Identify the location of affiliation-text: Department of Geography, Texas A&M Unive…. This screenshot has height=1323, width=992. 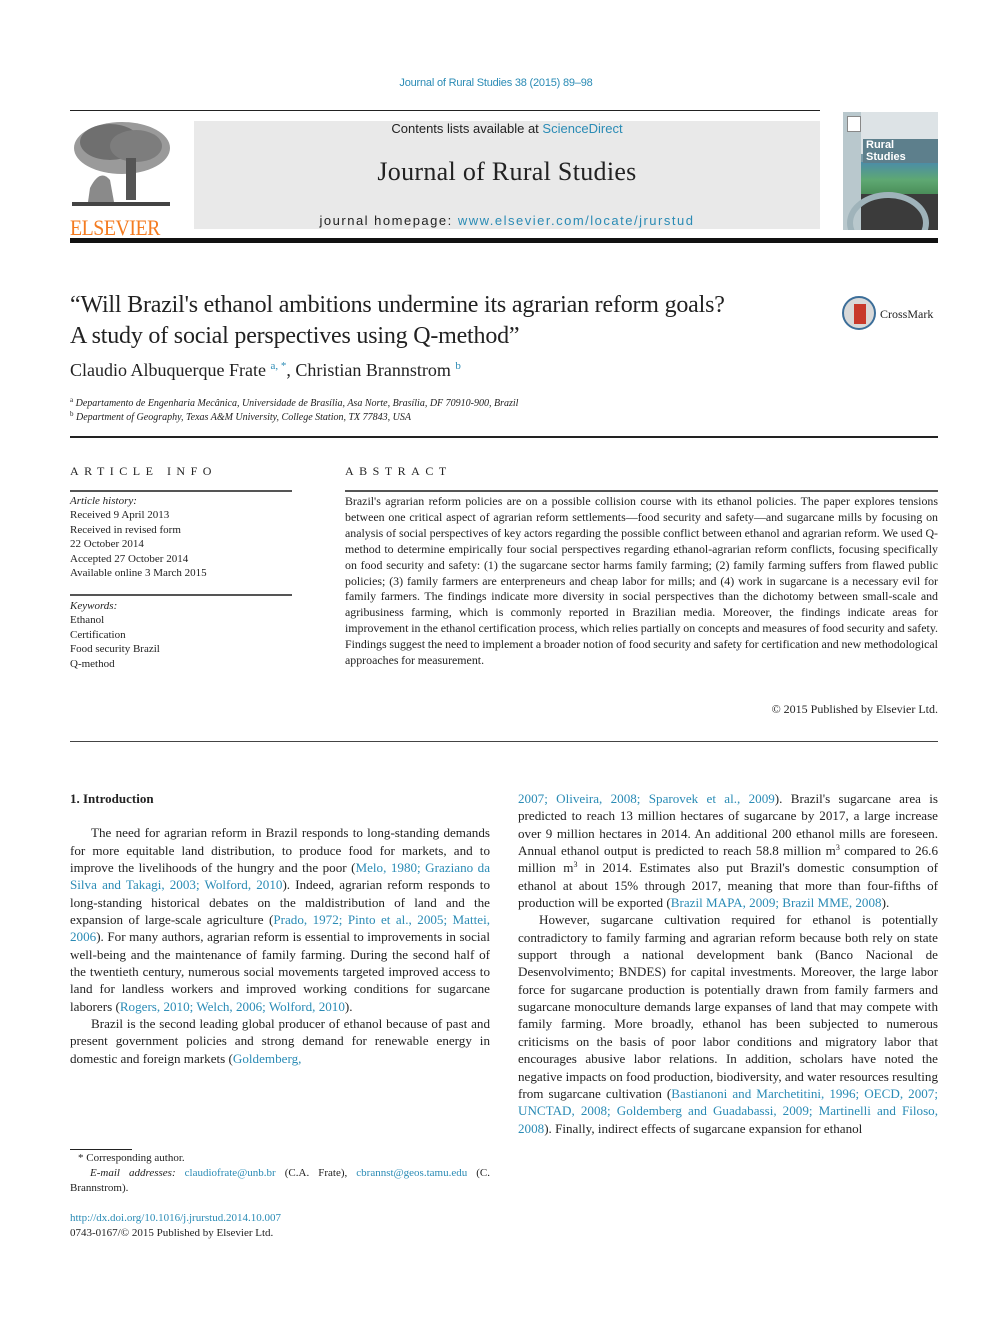
(243, 417).